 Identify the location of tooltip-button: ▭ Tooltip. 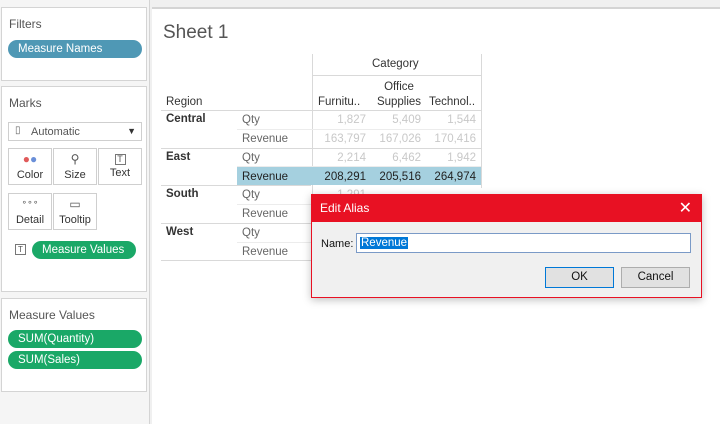
(75, 211).